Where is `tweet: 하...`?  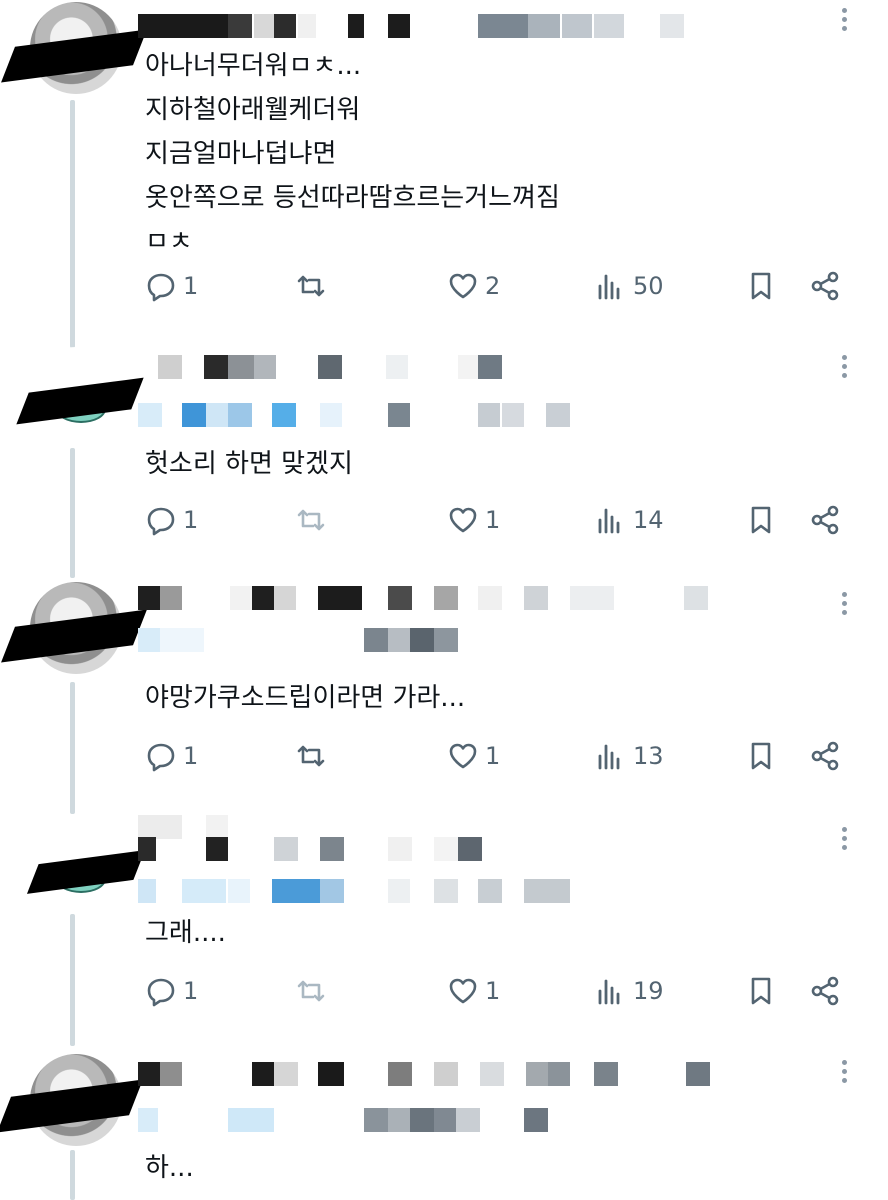 tweet: 하... is located at coordinates (444, 1125).